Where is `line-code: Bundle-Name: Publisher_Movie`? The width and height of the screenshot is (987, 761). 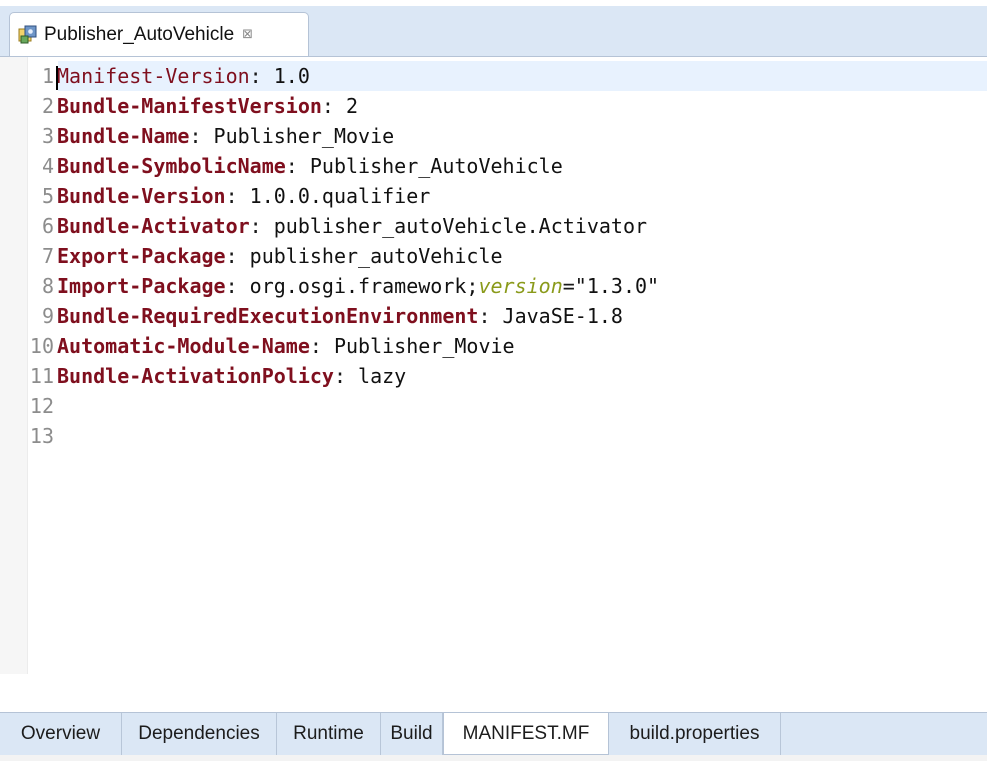
line-code: Bundle-Name: Publisher_Movie is located at coordinates (225, 136).